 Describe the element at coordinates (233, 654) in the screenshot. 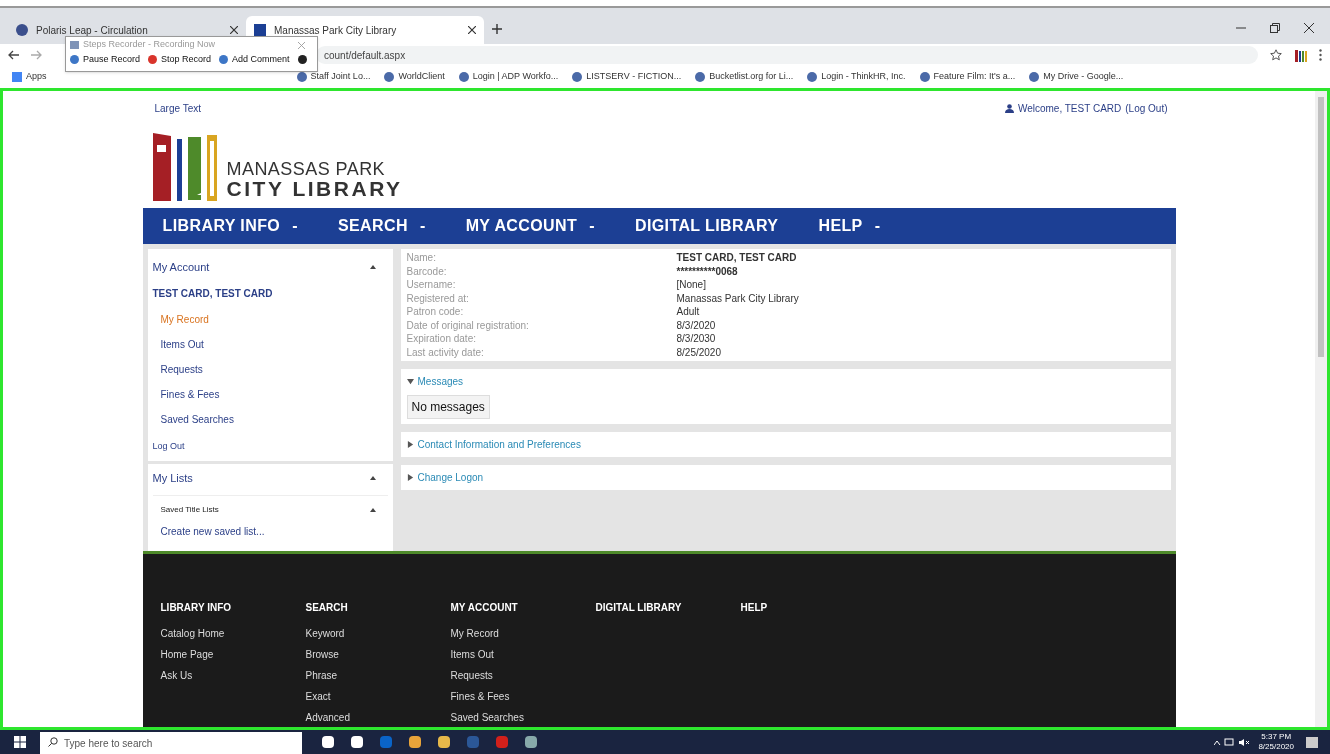

I see `footer-link: Home Page` at that location.